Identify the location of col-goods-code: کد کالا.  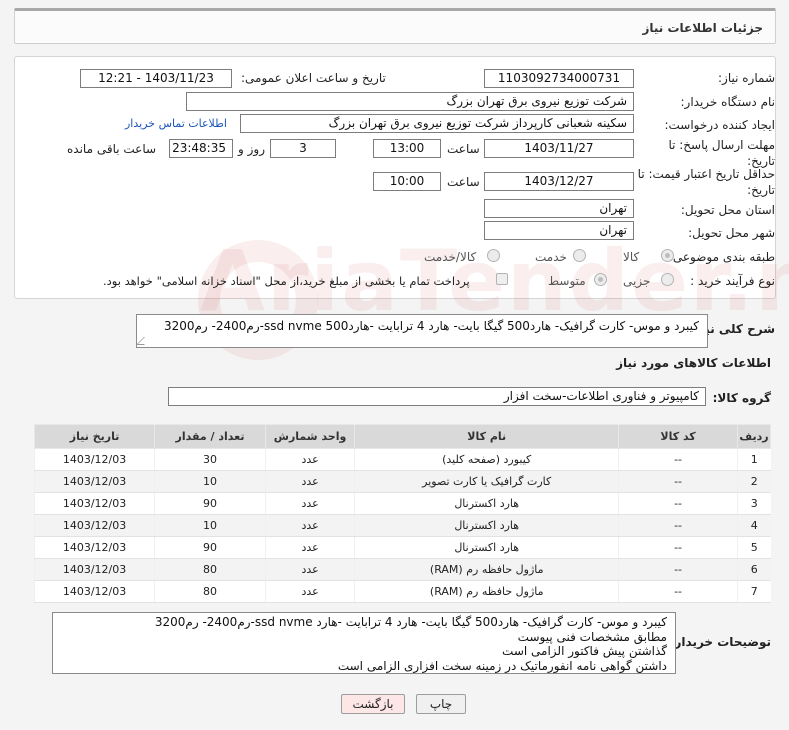
(678, 436).